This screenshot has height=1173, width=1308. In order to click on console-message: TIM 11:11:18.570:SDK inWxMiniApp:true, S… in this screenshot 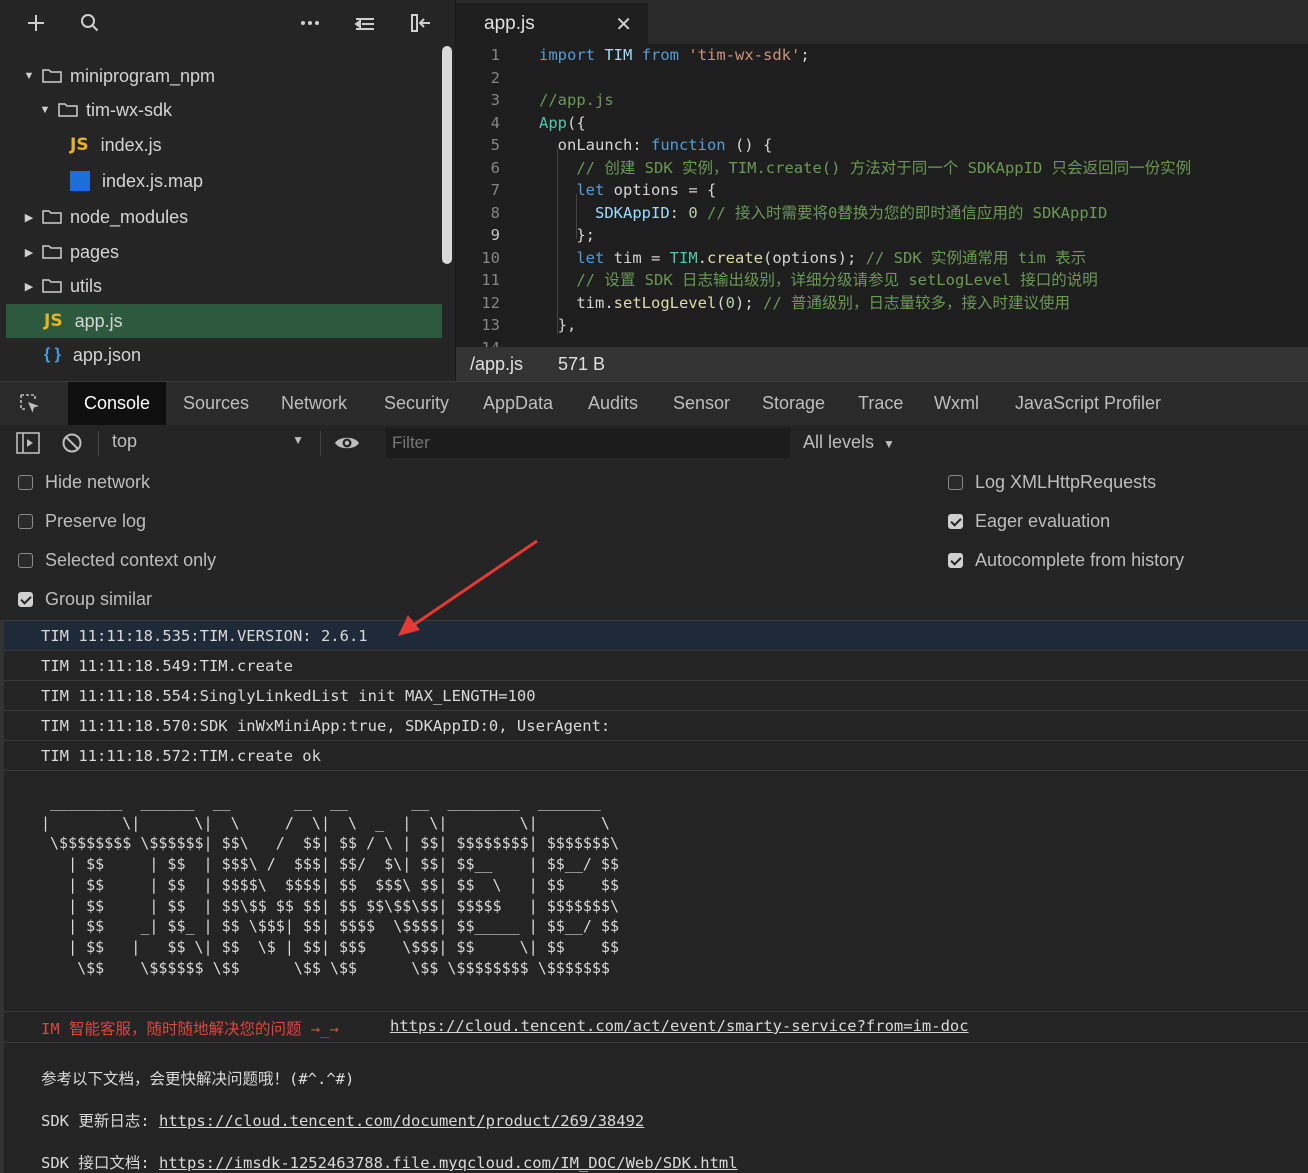, I will do `click(656, 725)`.